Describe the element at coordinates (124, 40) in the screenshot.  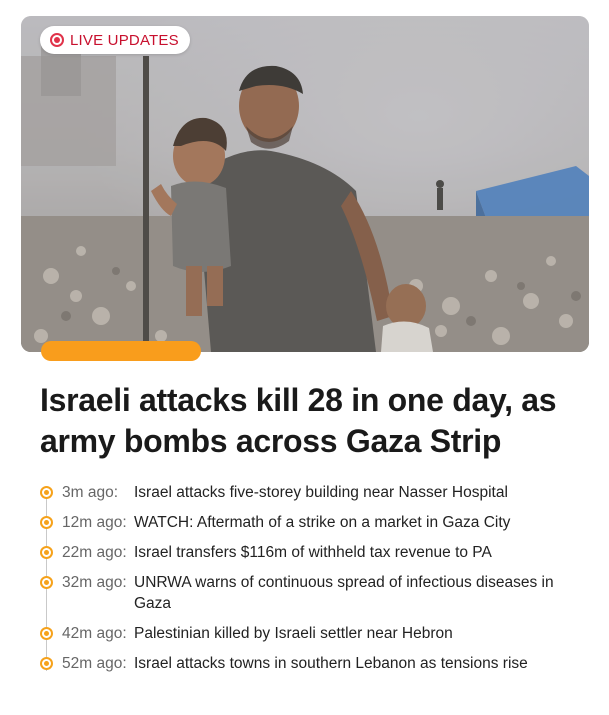
I see `live-updates-label: LIVE UPDATES` at that location.